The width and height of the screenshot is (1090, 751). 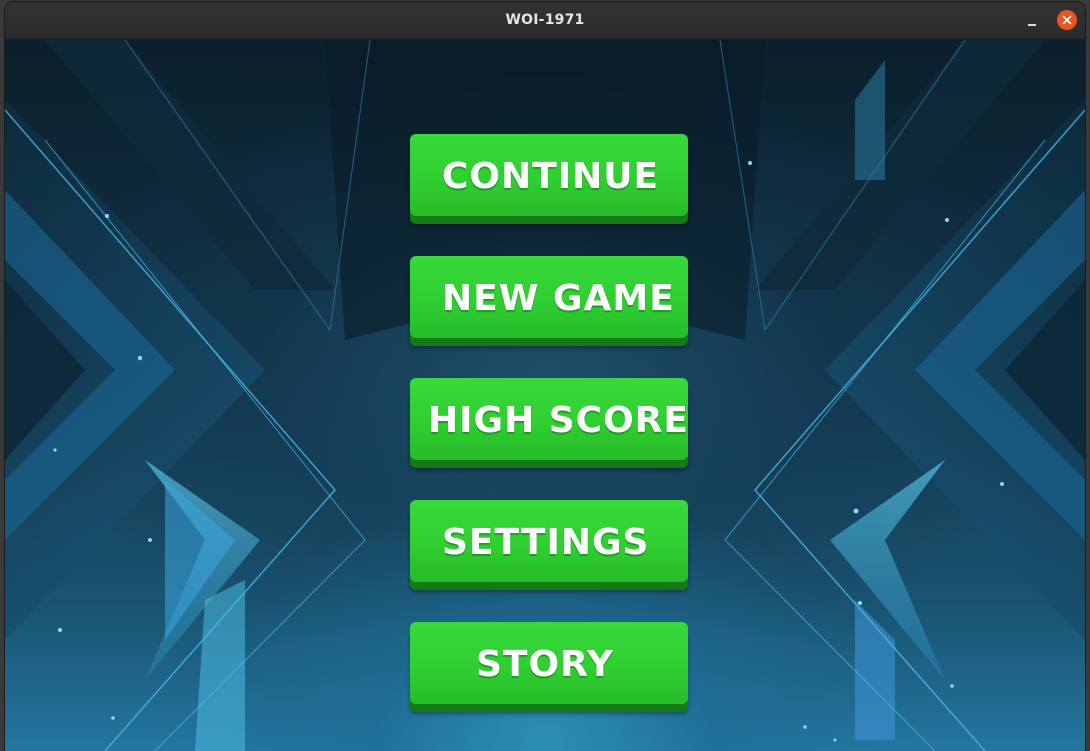 I want to click on continue-button: CONTINUE, so click(x=549, y=175).